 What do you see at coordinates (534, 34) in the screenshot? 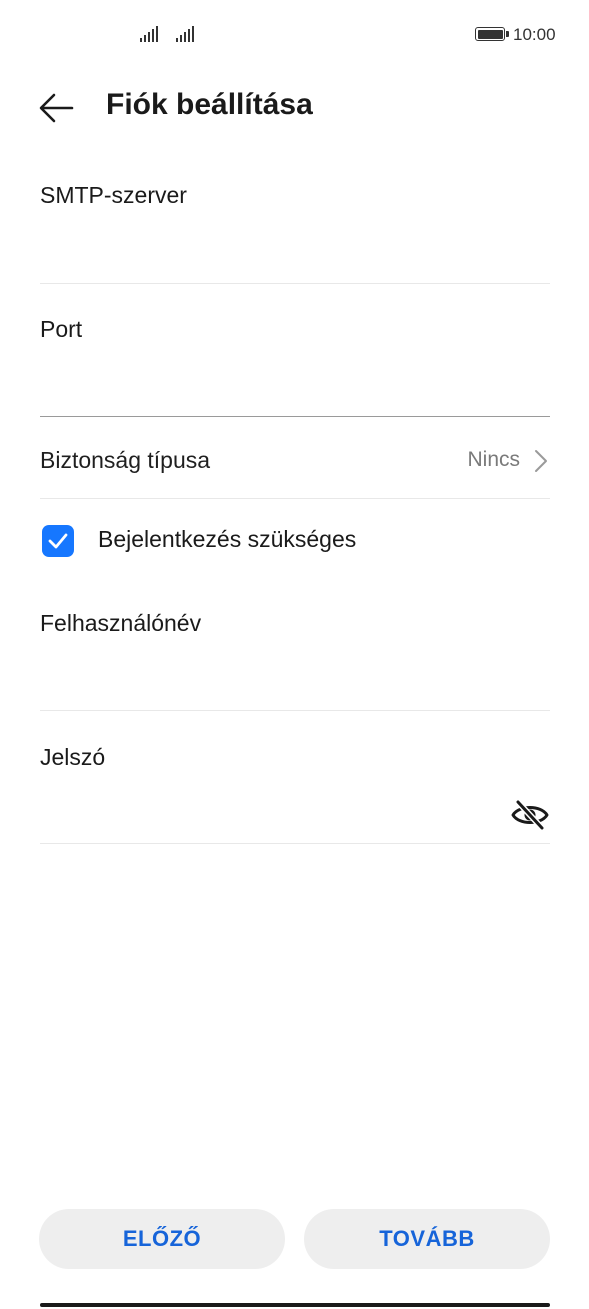
I see `status-time: 10:00` at bounding box center [534, 34].